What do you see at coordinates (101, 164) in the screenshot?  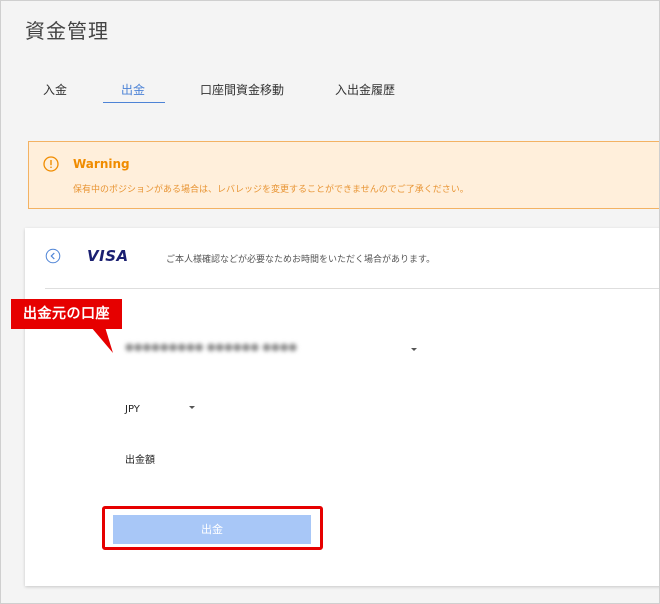 I see `warning-title: Warning` at bounding box center [101, 164].